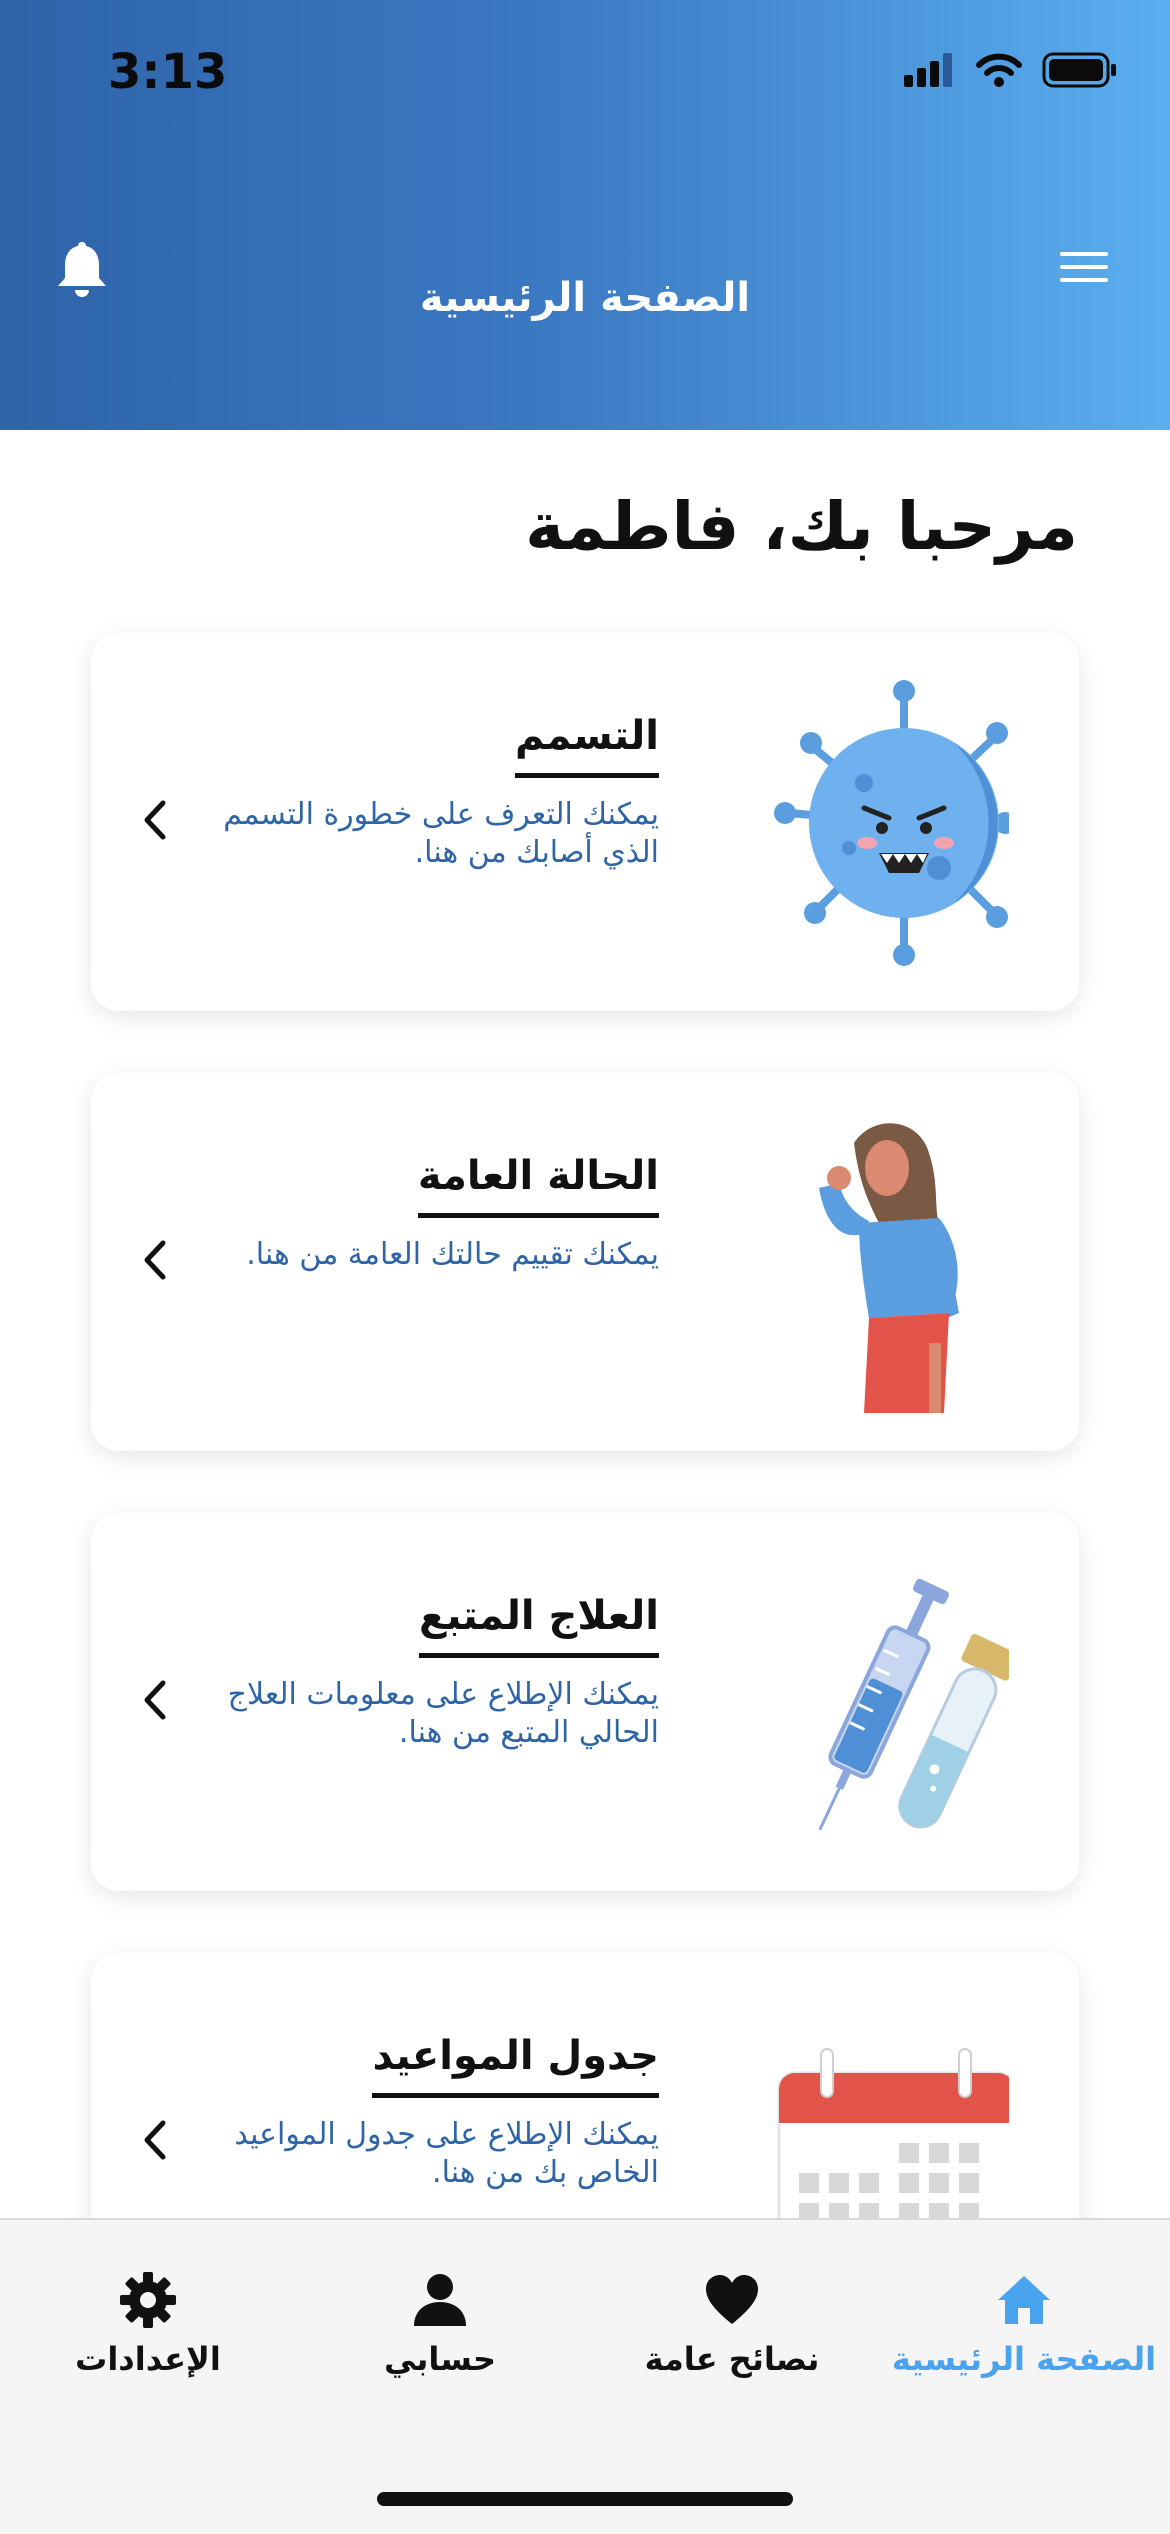 This screenshot has width=1170, height=2534. What do you see at coordinates (1024, 2300) in the screenshot?
I see `home-icon` at bounding box center [1024, 2300].